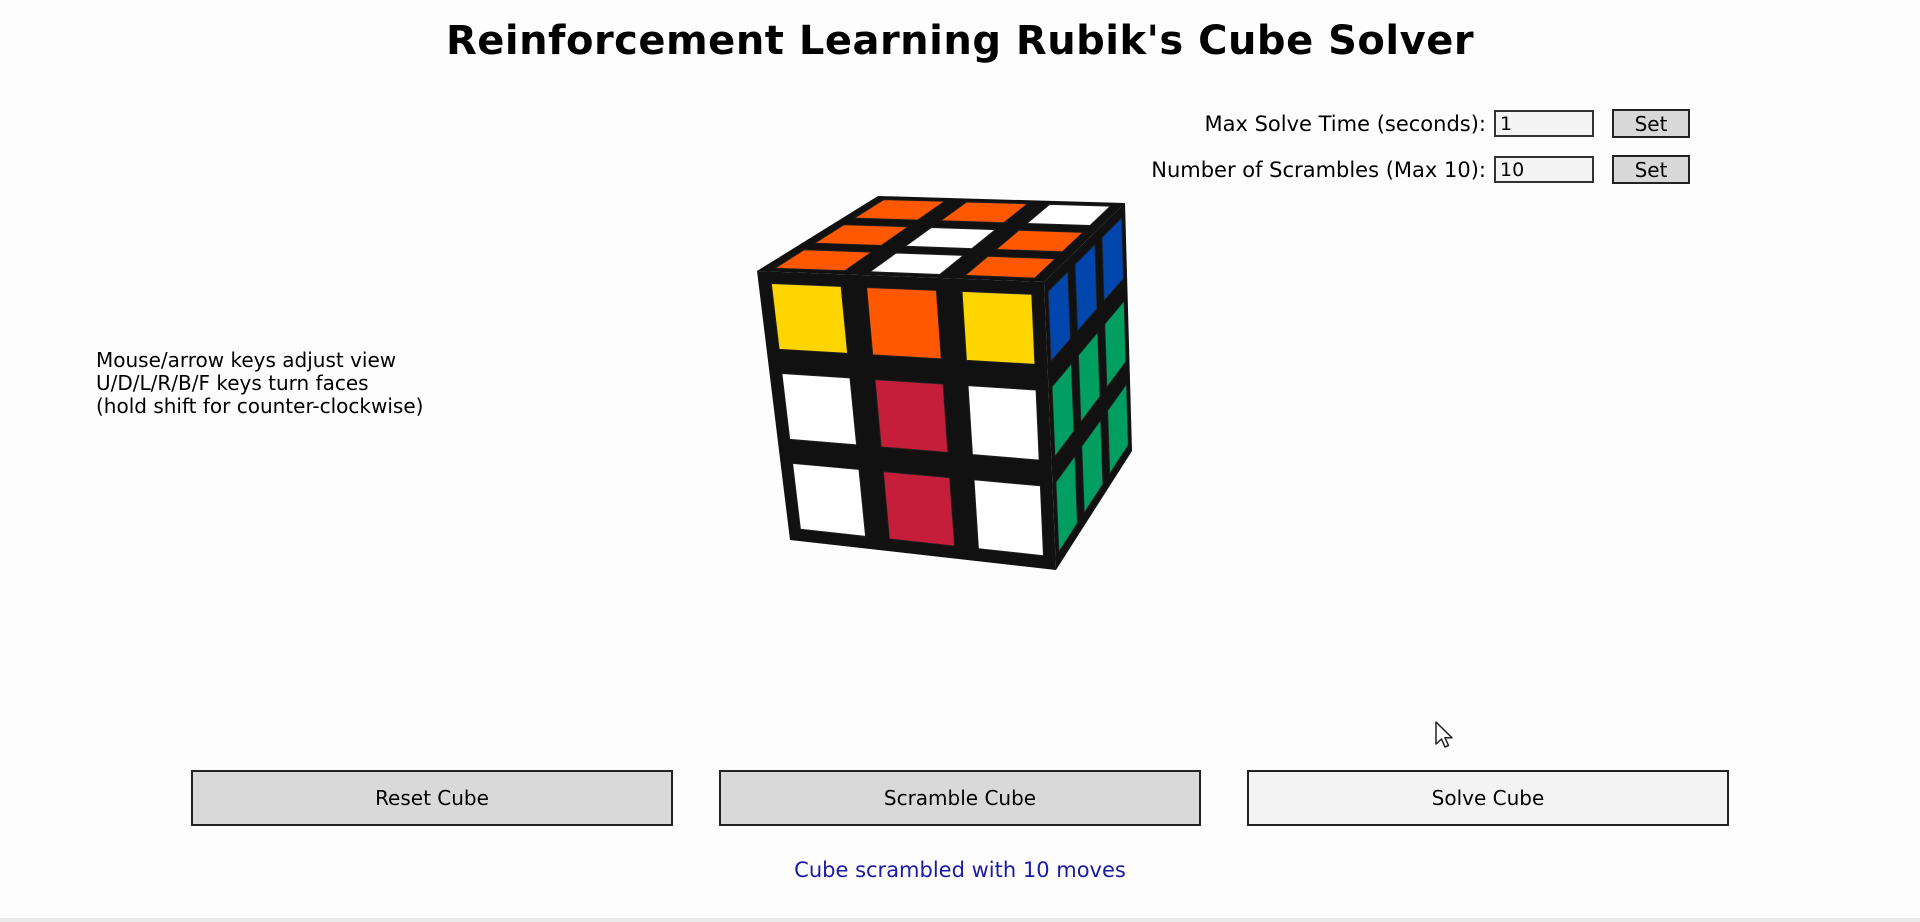 This screenshot has width=1920, height=922. I want to click on num-scrambles-label: Number of Scrambles (Max 10):, so click(1318, 169).